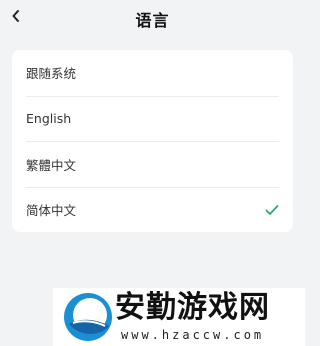 This screenshot has width=320, height=346. What do you see at coordinates (192, 307) in the screenshot?
I see `watermark-title: 安勤游戏网` at bounding box center [192, 307].